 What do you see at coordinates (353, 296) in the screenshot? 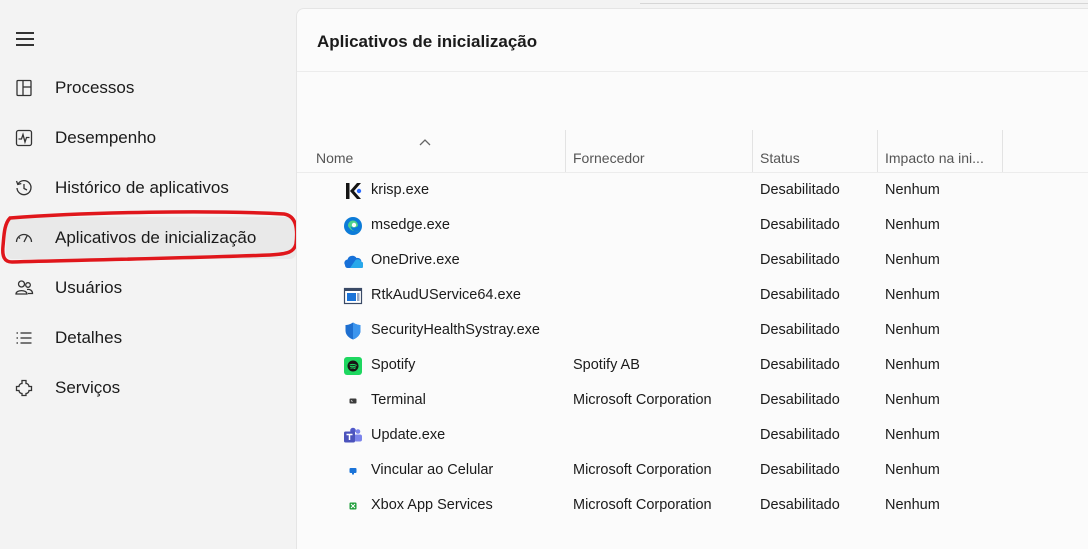
I see `realtek-icon` at bounding box center [353, 296].